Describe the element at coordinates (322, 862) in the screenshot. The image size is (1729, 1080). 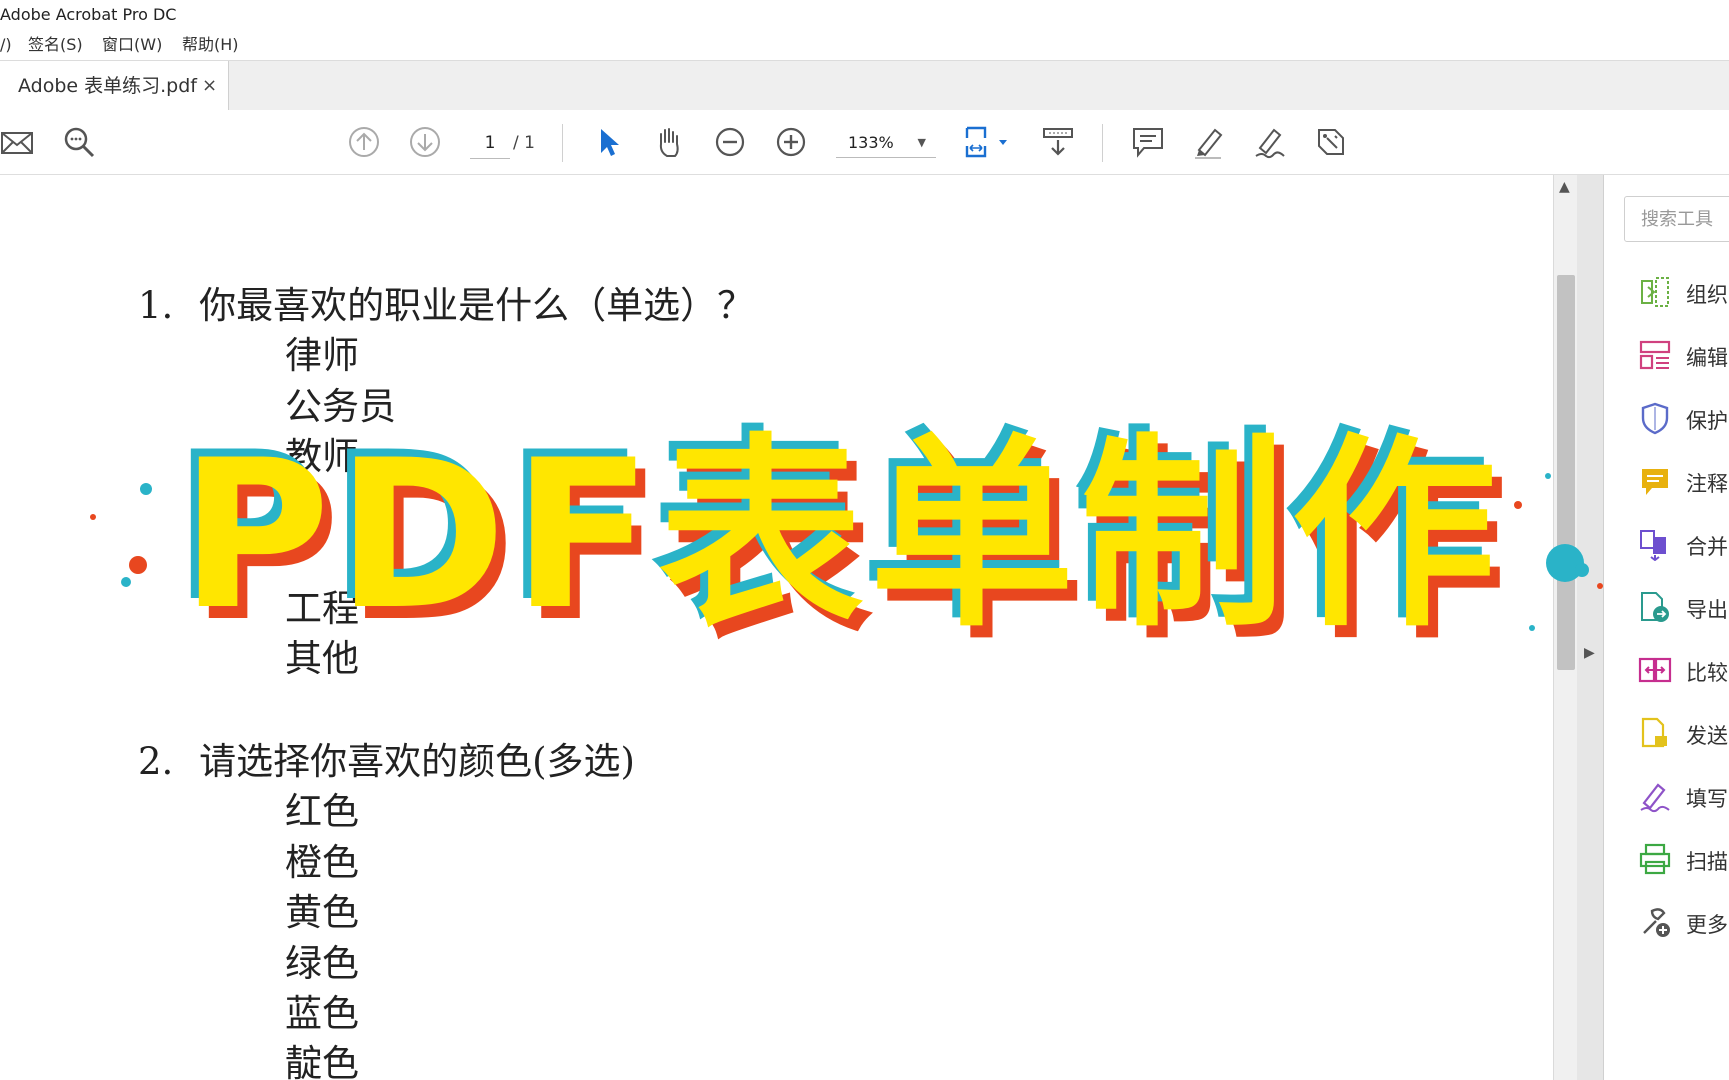
I see `option-item: 橙色` at that location.